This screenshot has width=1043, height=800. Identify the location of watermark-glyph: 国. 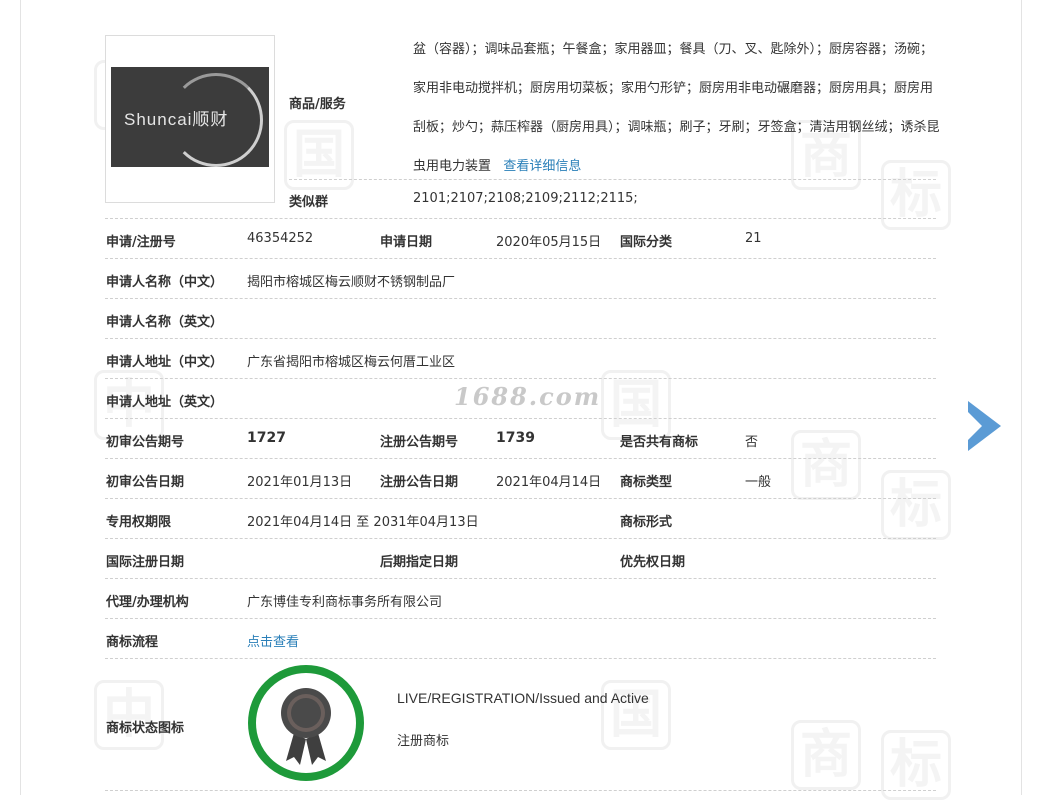
(636, 405).